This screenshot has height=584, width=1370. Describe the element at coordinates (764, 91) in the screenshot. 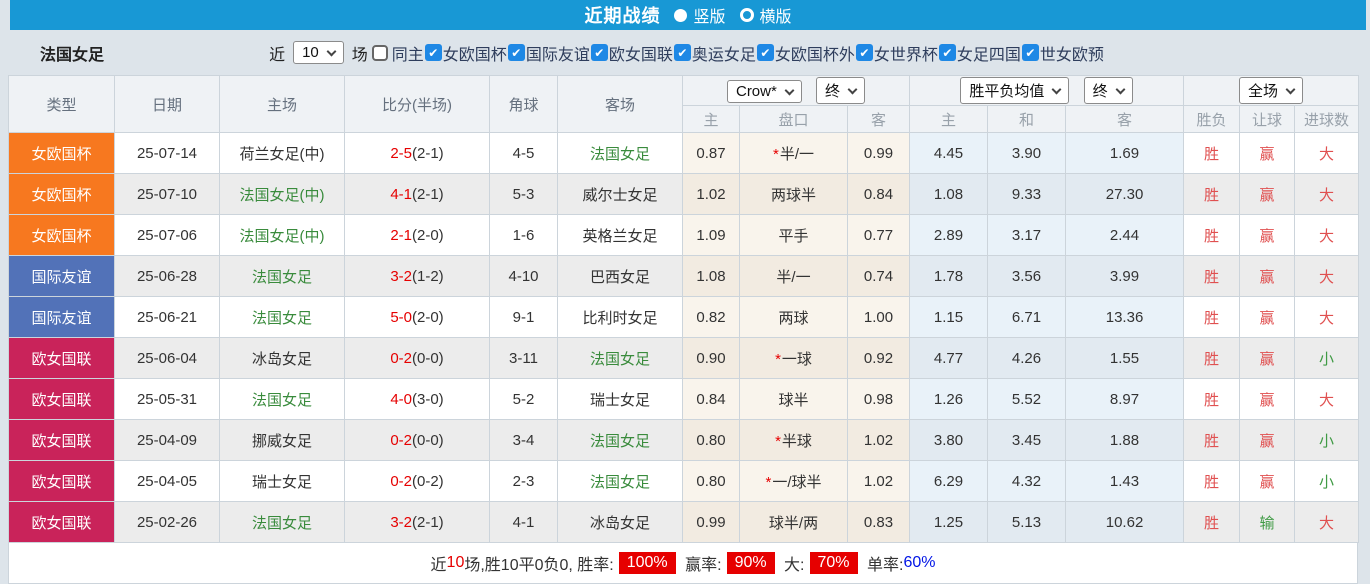

I see `bookmaker-select: Crow*` at that location.